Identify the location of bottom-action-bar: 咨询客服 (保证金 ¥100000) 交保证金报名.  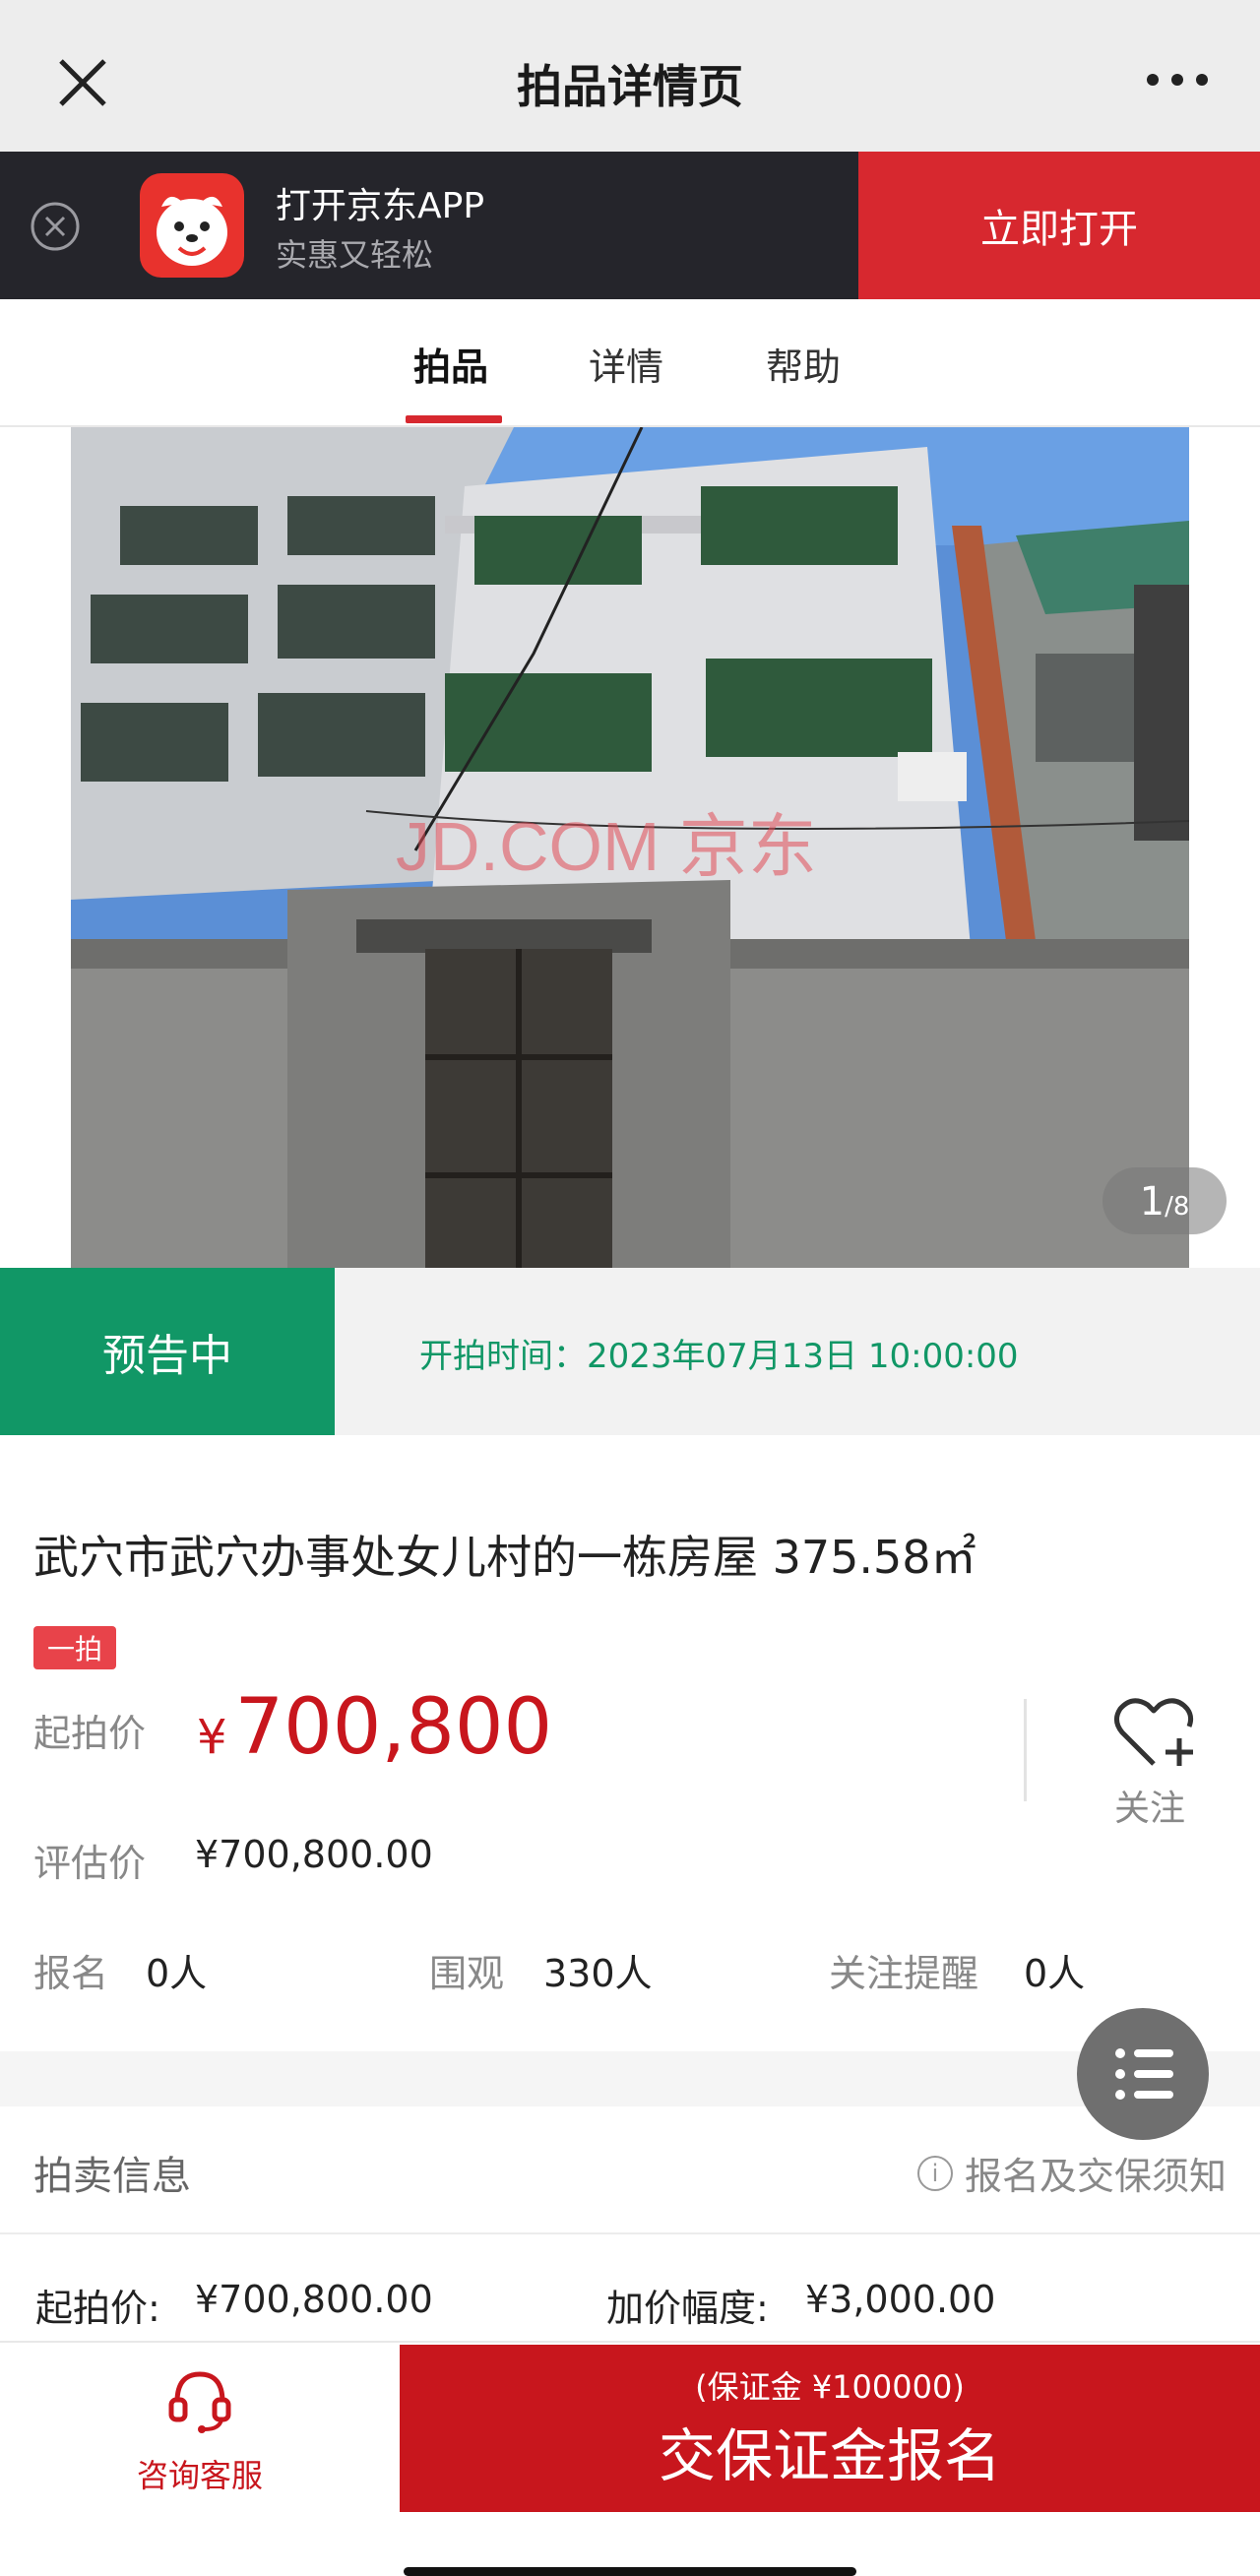
(630, 2458).